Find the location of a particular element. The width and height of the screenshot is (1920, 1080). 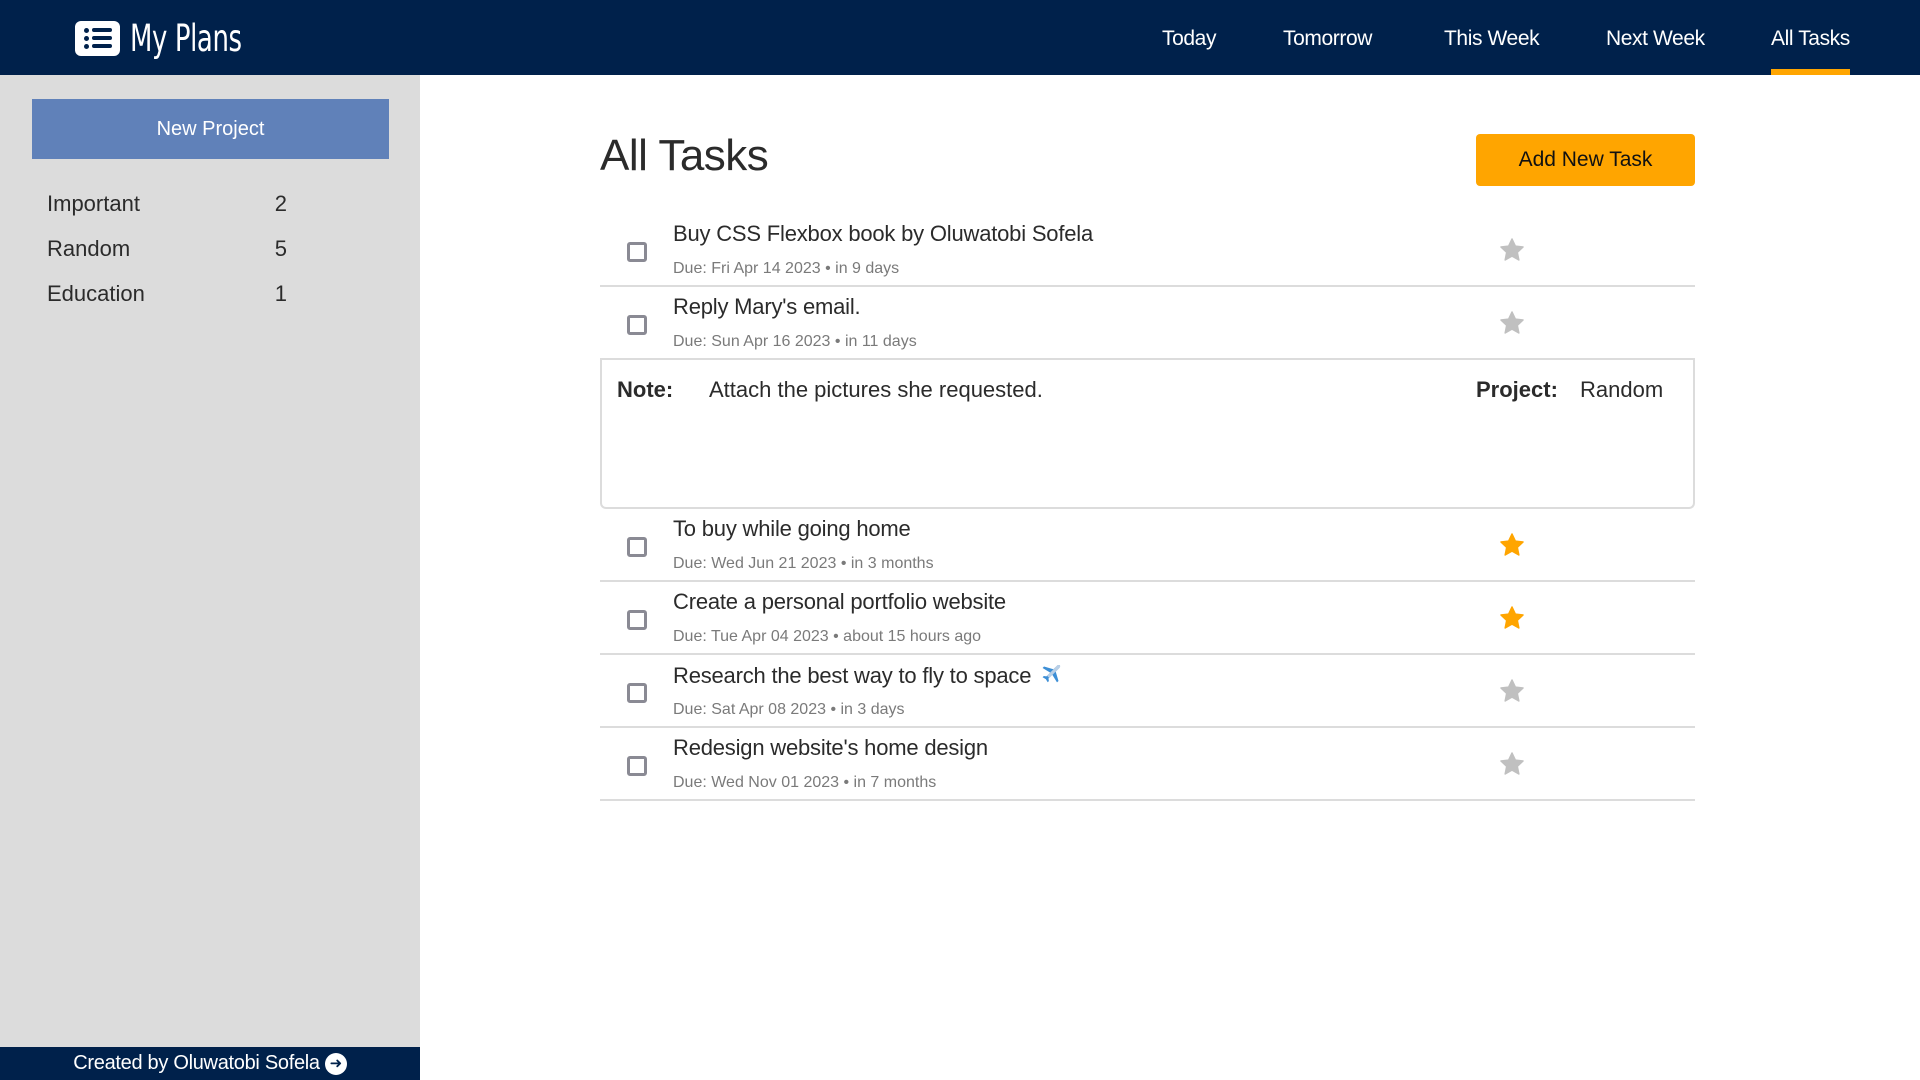

new-project-button: New Project is located at coordinates (210, 129).